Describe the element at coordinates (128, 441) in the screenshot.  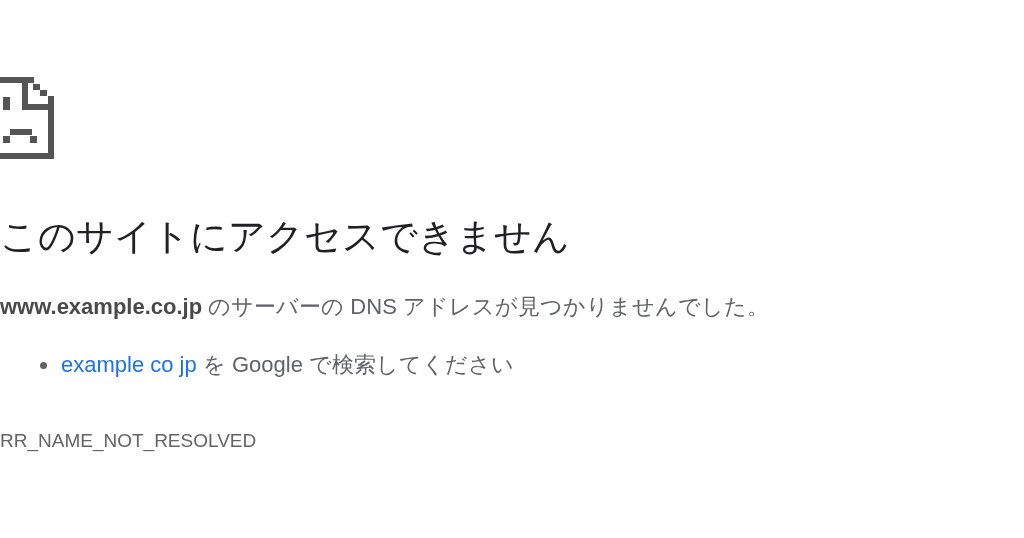
I see `error-code: RR_NAME_NOT_RESOLVED` at that location.